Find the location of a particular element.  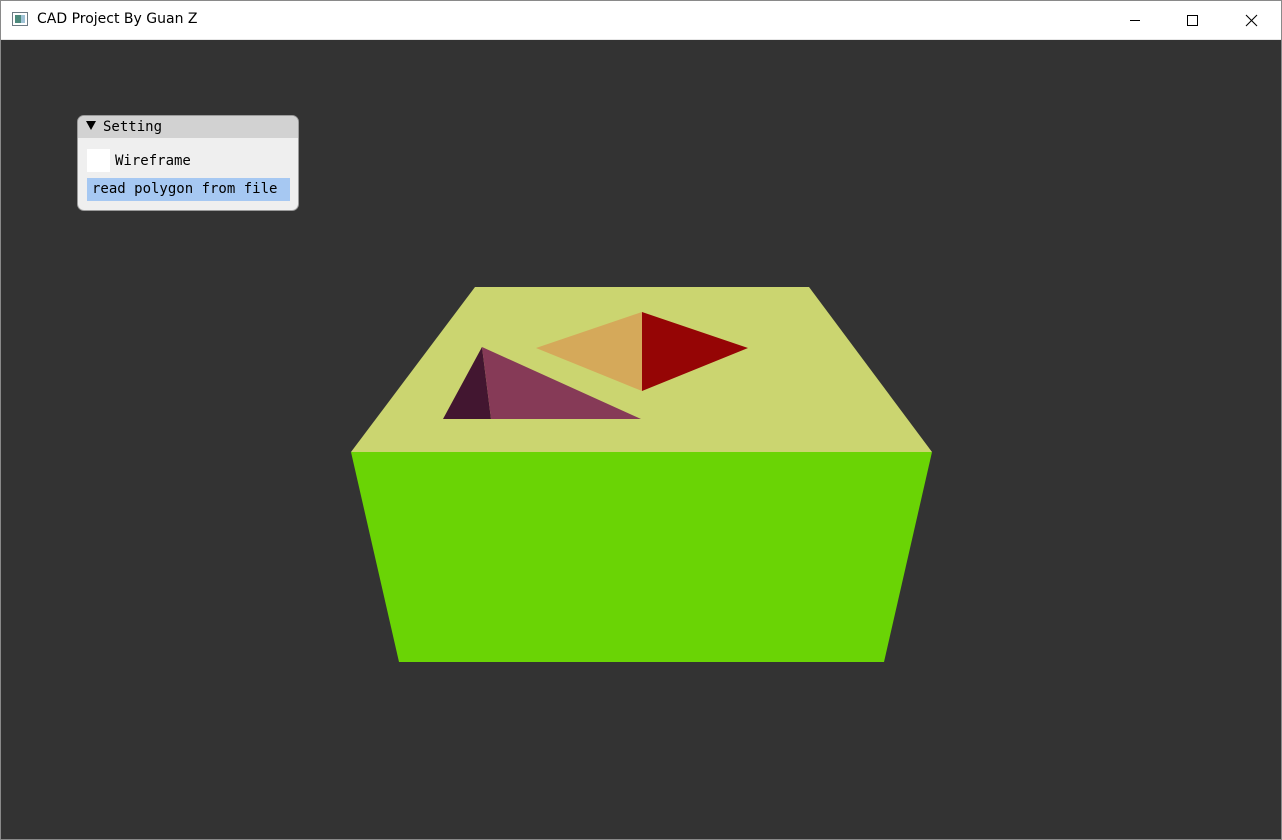

settings-panel-title: Setting is located at coordinates (133, 127).